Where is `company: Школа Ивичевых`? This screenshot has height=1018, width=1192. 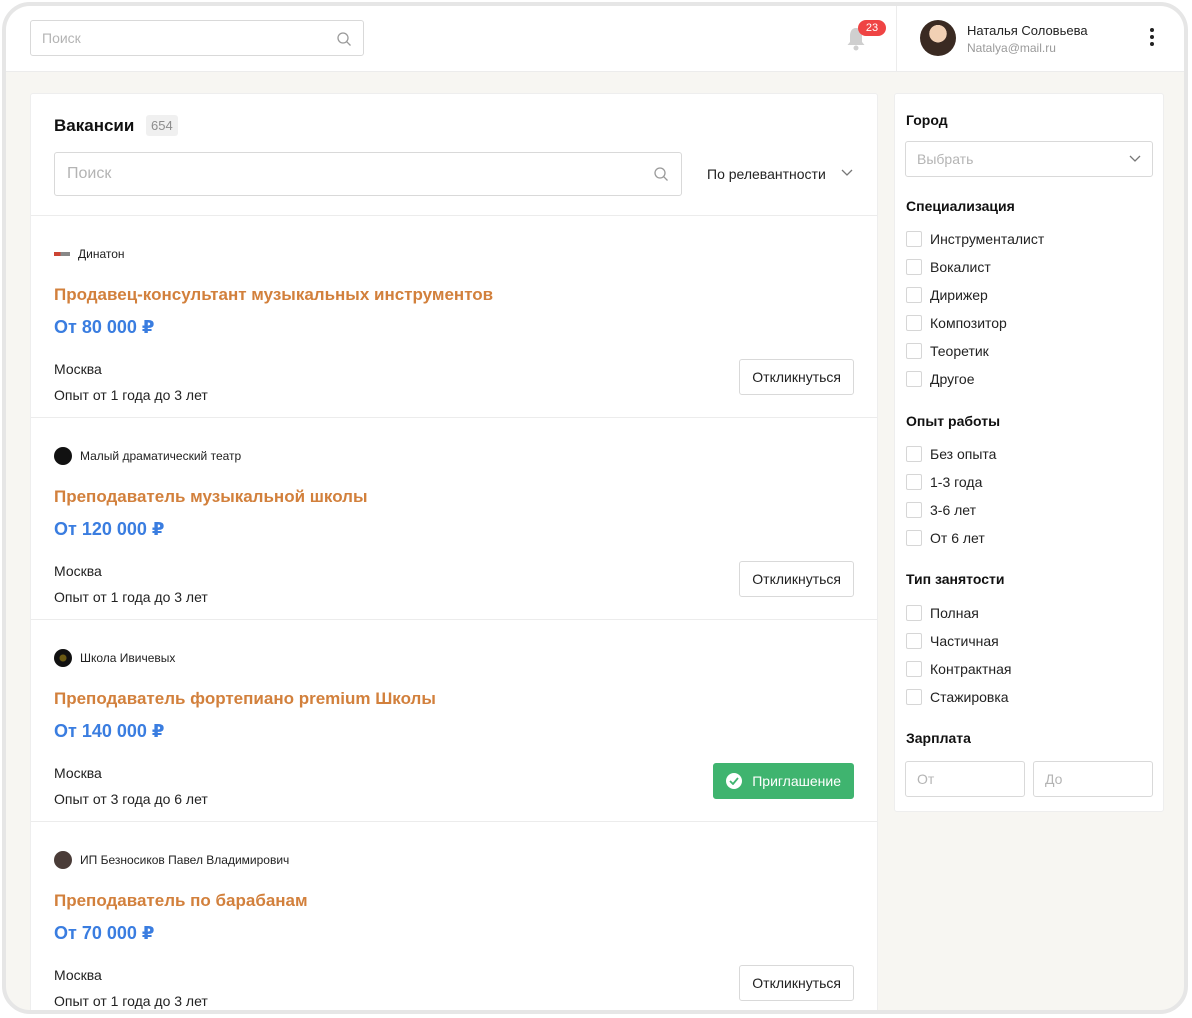
company: Школа Ивичевых is located at coordinates (115, 658).